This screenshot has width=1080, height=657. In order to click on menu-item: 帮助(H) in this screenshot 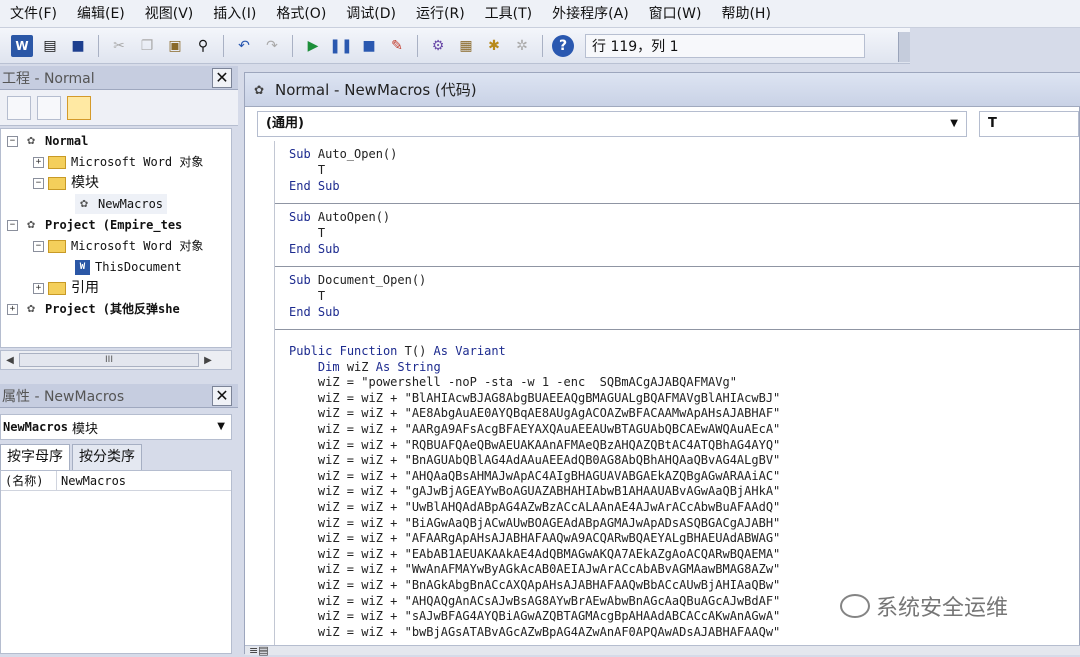, I will do `click(745, 14)`.